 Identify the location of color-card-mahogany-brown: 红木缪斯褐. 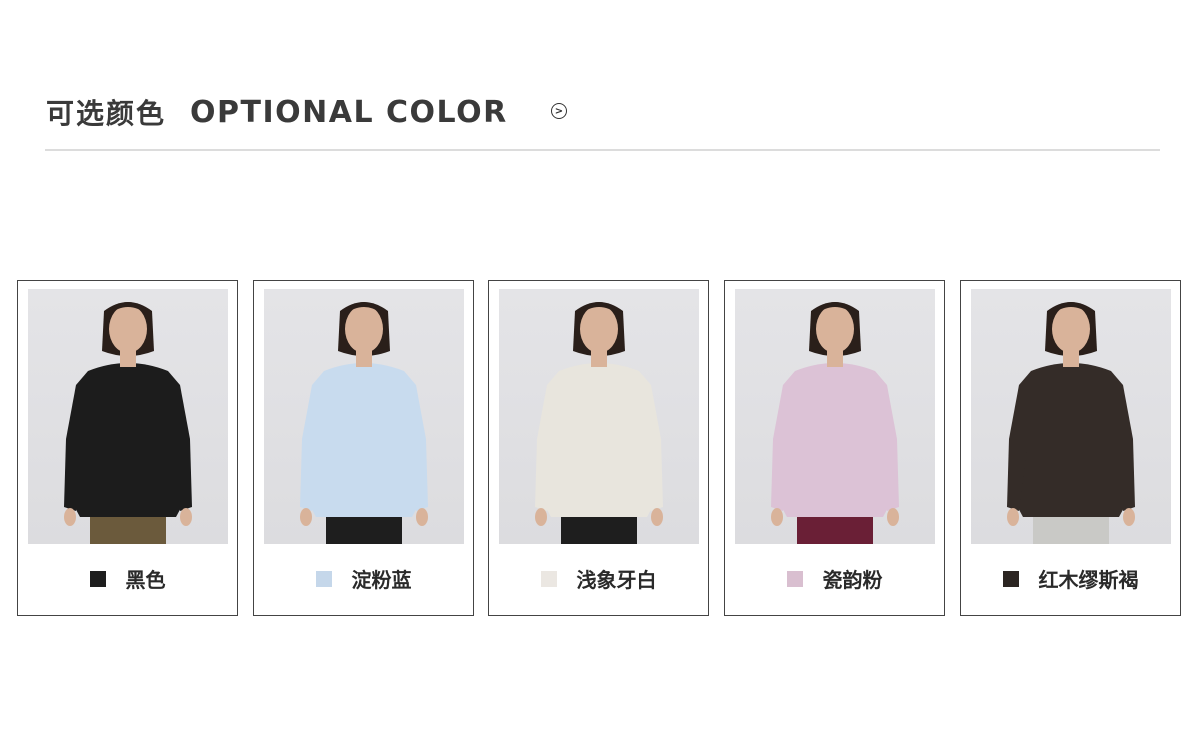
(1070, 448).